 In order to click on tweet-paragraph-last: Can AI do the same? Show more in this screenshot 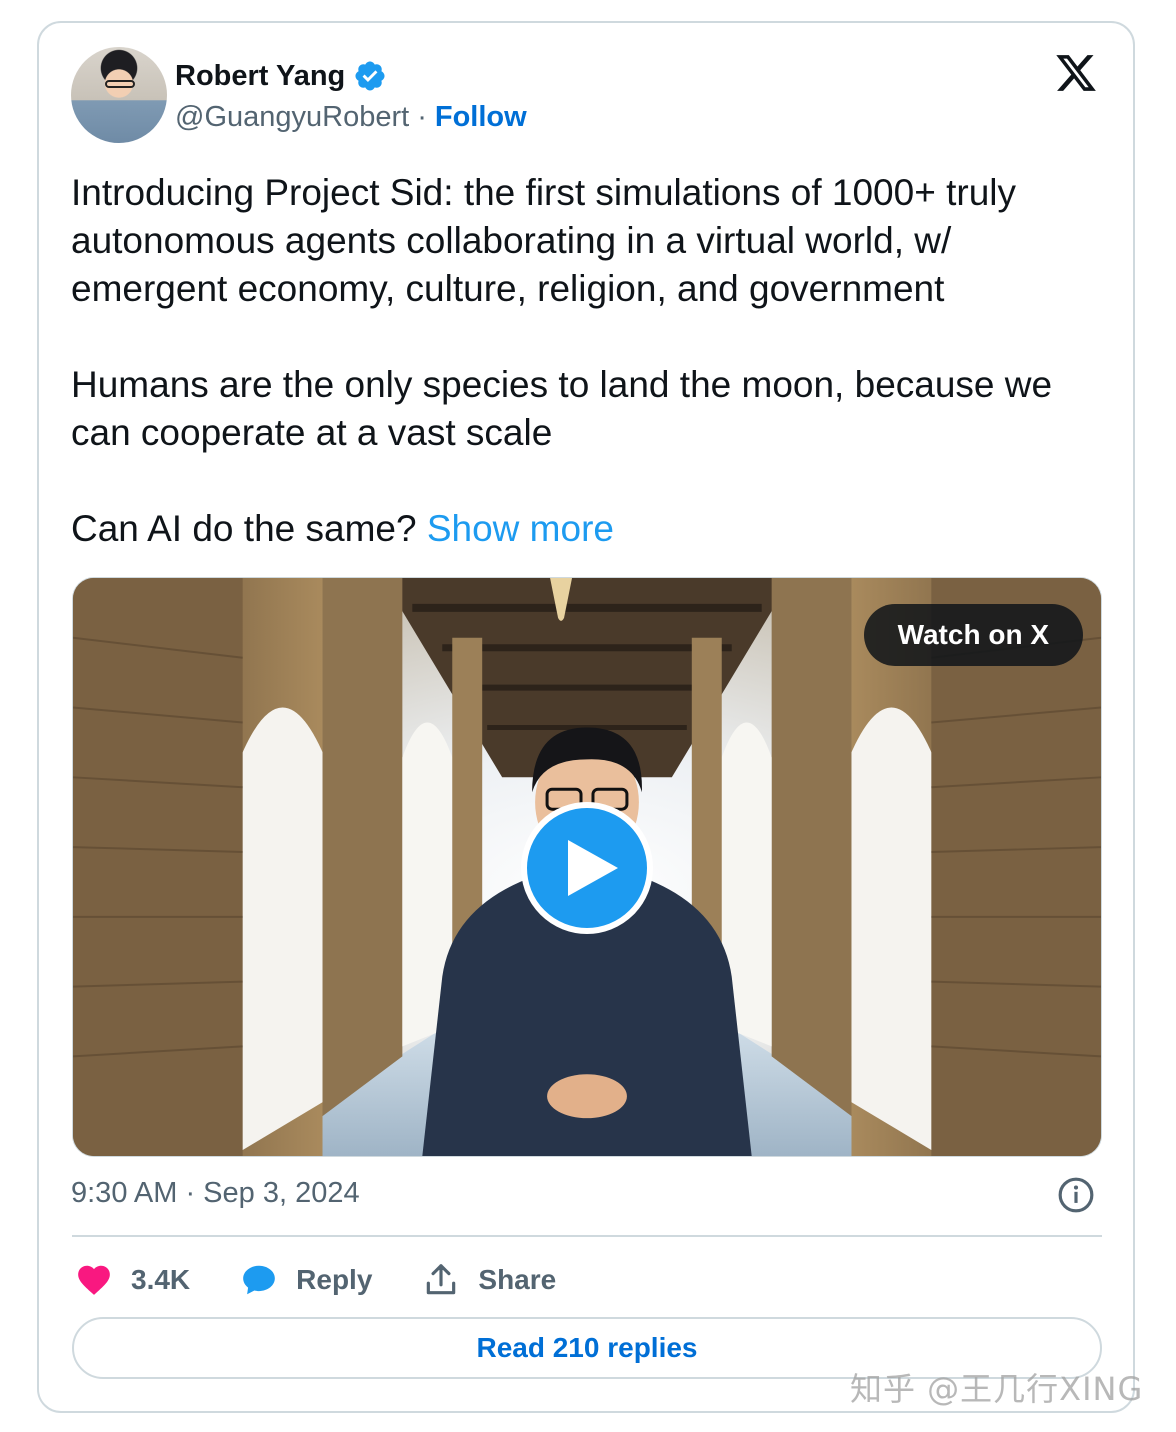, I will do `click(591, 529)`.